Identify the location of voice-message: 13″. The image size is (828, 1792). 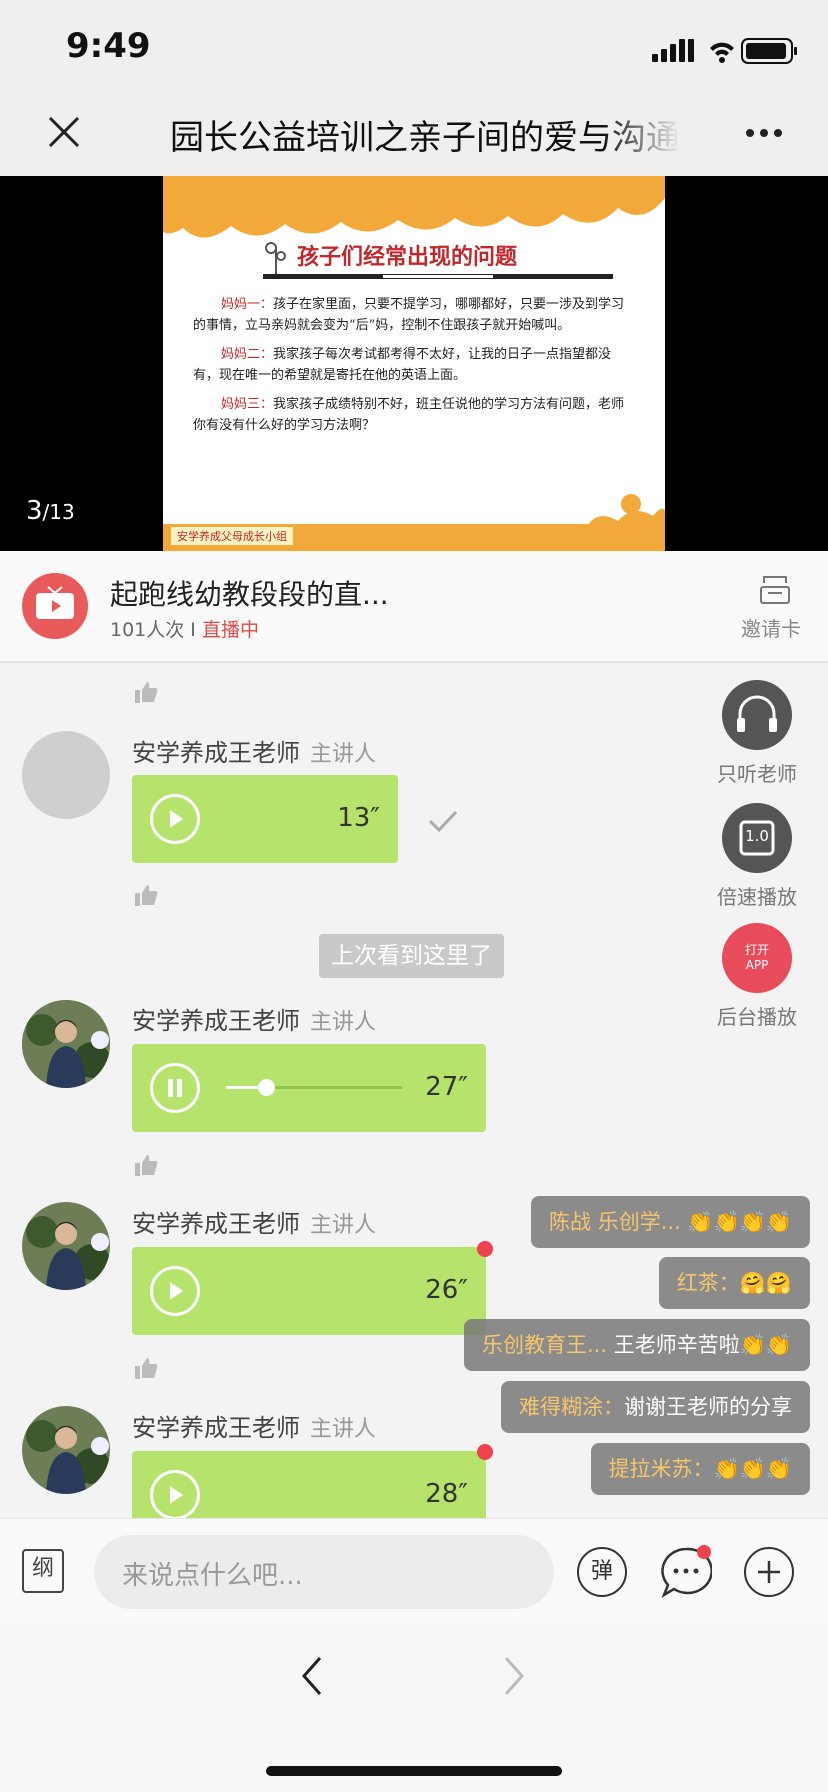
(265, 819).